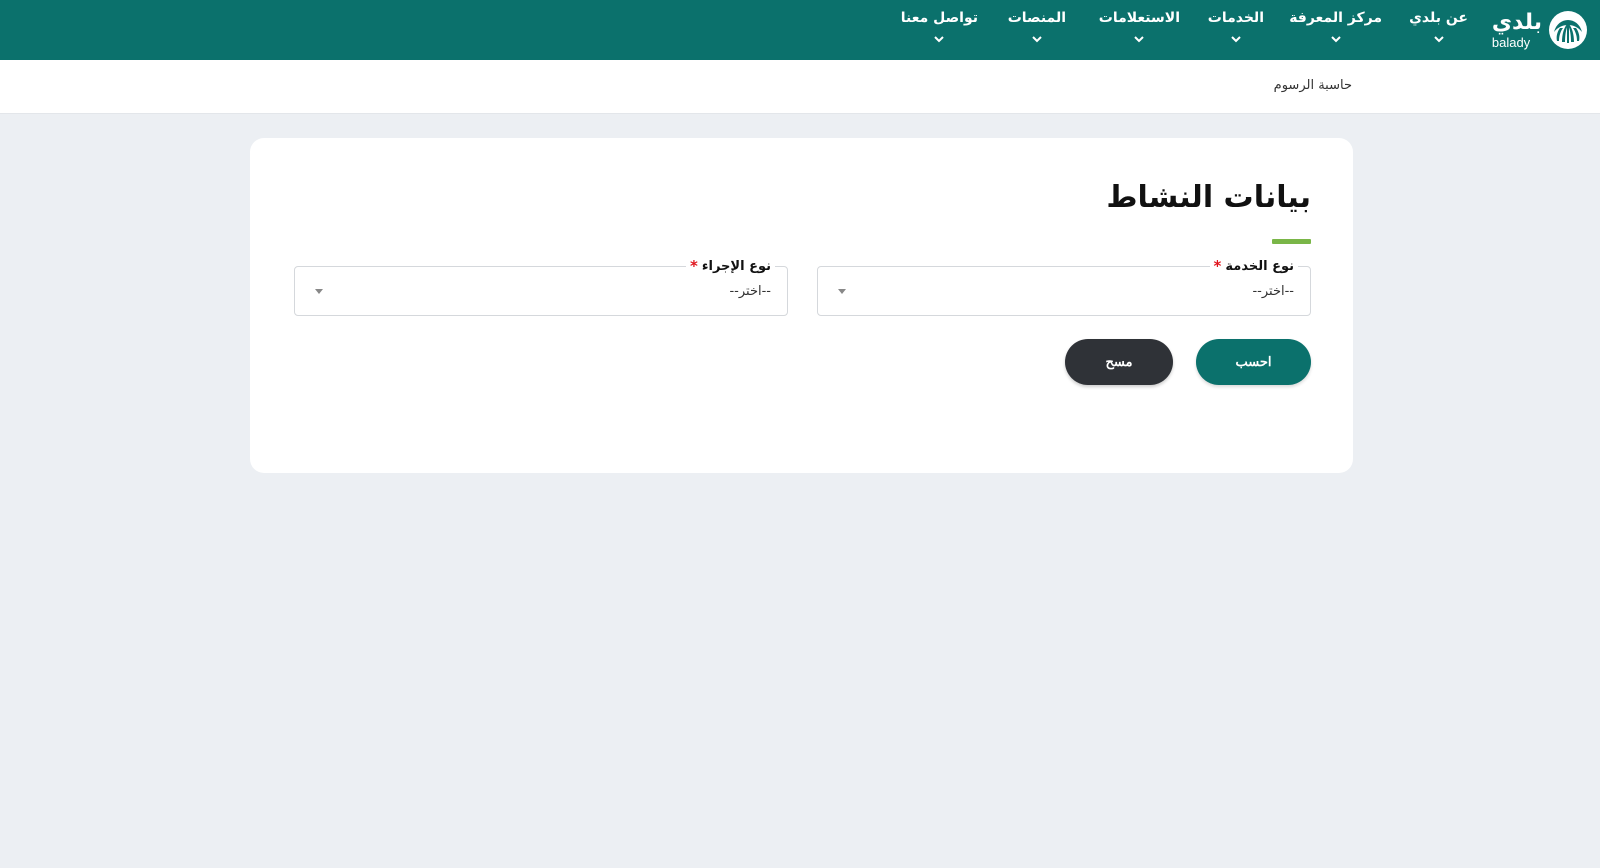 This screenshot has width=1600, height=868. What do you see at coordinates (939, 31) in the screenshot?
I see `nav-item-contact-us: تواصل معنا` at bounding box center [939, 31].